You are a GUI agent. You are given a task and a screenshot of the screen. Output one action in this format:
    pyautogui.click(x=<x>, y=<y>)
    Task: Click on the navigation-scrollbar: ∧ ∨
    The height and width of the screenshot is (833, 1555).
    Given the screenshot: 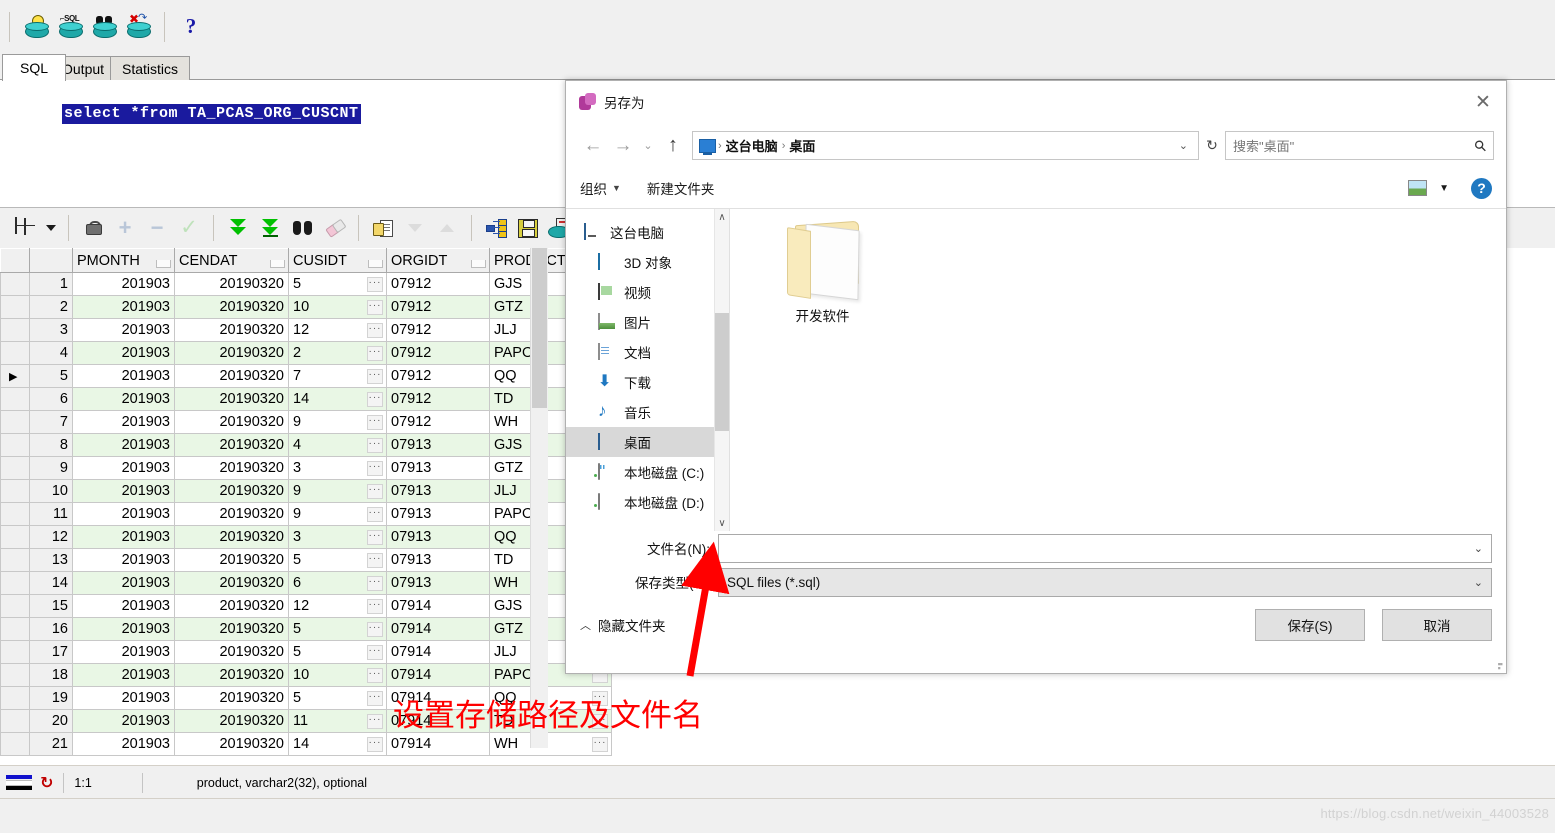 What is the action you would take?
    pyautogui.click(x=721, y=370)
    